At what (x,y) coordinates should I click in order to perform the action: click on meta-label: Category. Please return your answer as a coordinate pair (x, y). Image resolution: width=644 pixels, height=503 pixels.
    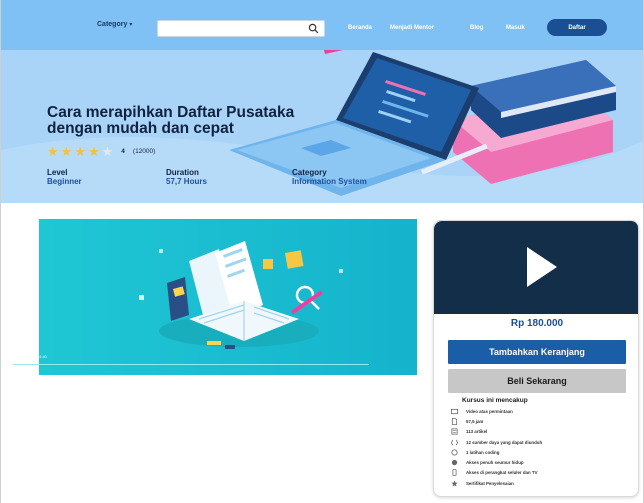
    Looking at the image, I should click on (309, 172).